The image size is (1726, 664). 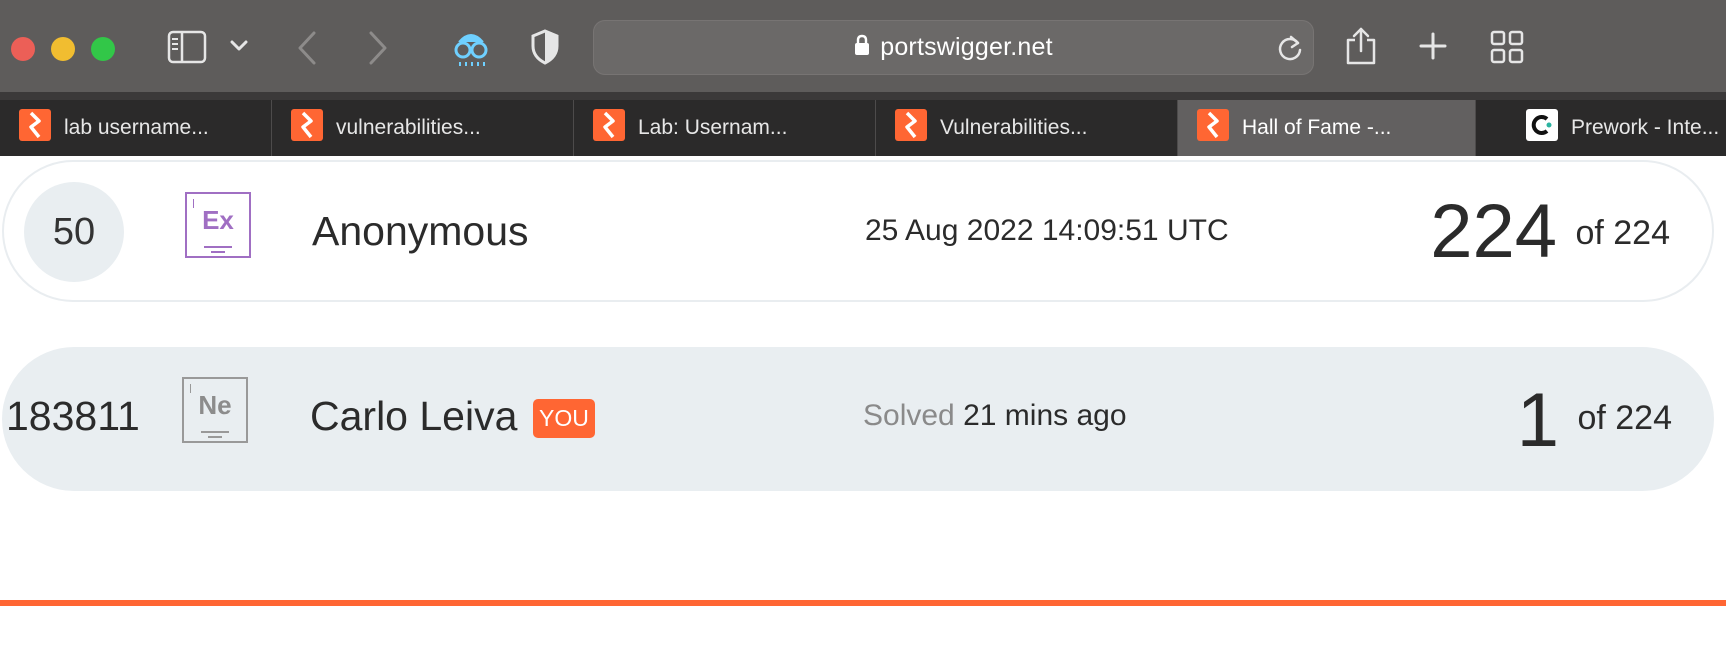 What do you see at coordinates (414, 416) in the screenshot?
I see `user-name: Carlo Leiva` at bounding box center [414, 416].